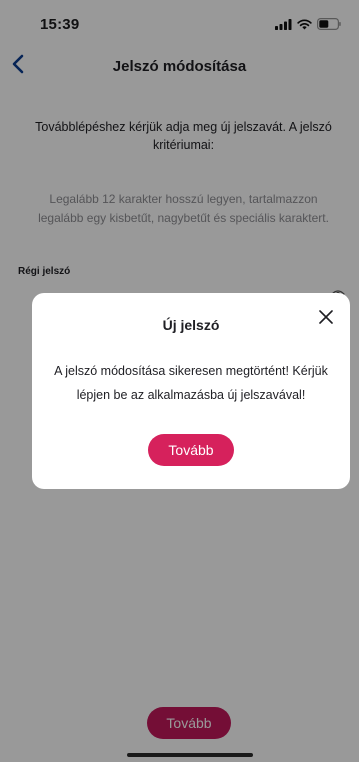 The height and width of the screenshot is (762, 359). What do you see at coordinates (190, 755) in the screenshot?
I see `home-indicator` at bounding box center [190, 755].